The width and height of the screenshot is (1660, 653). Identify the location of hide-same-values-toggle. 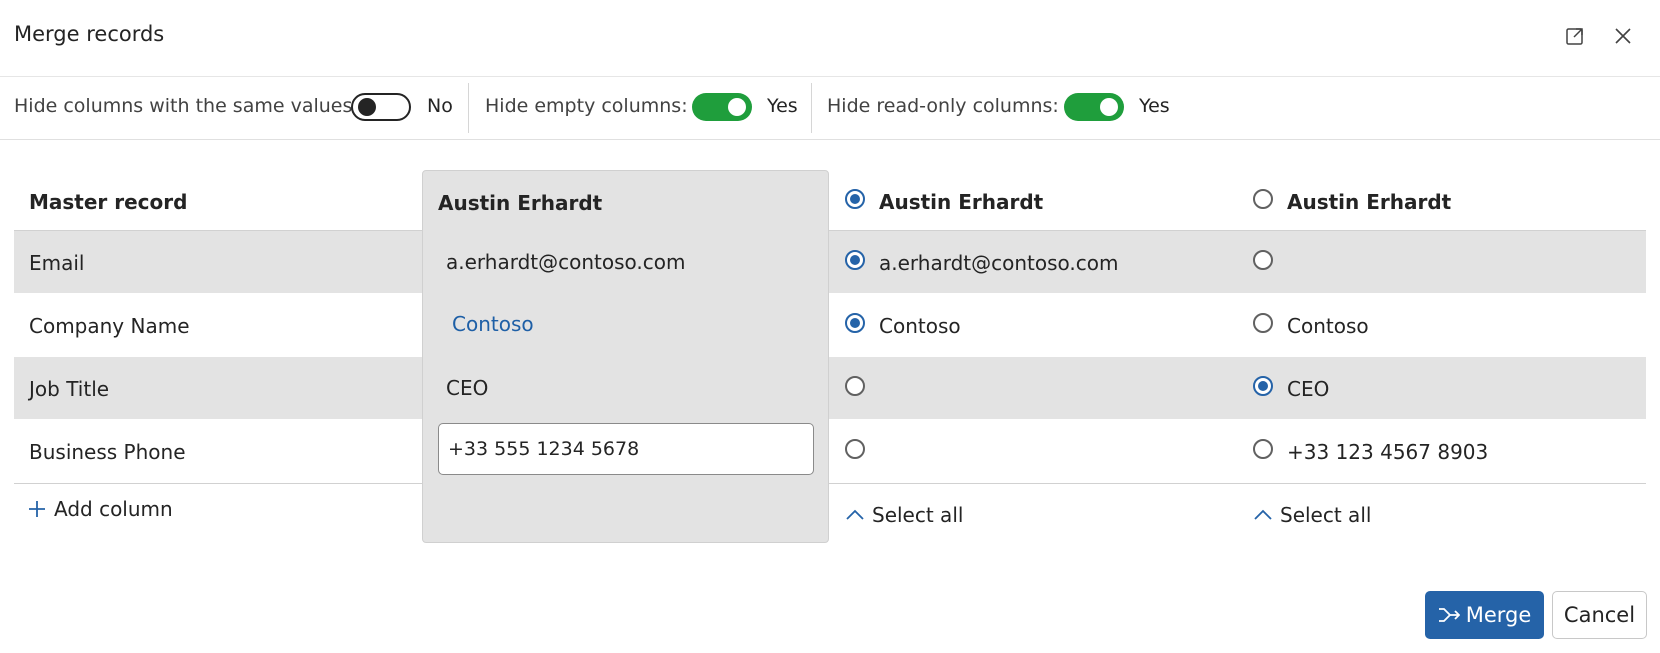
(381, 107).